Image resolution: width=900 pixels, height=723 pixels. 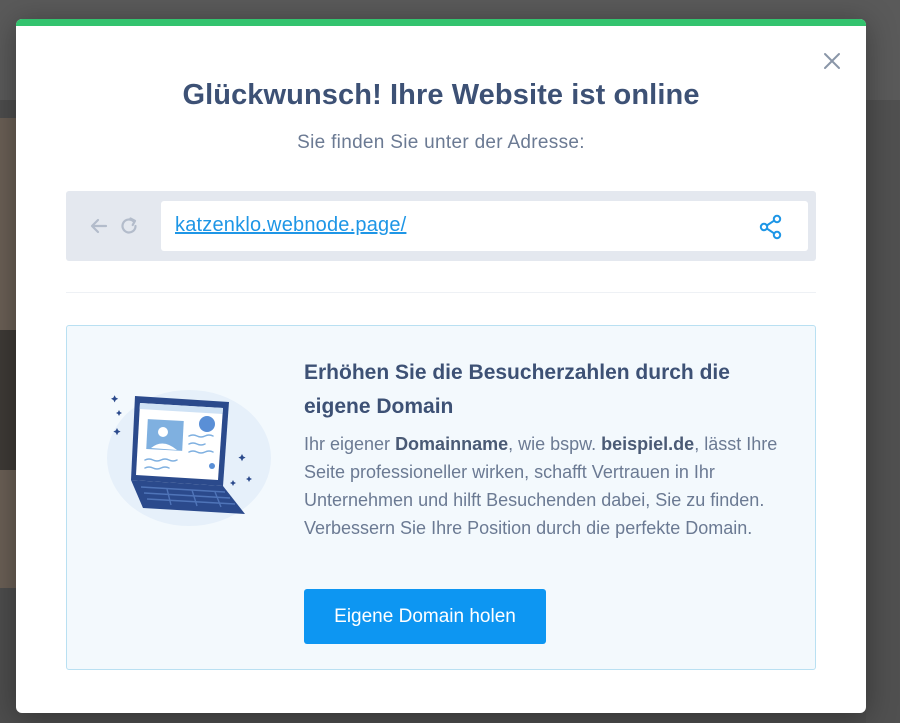 I want to click on backdrop-side, so click(x=883, y=411).